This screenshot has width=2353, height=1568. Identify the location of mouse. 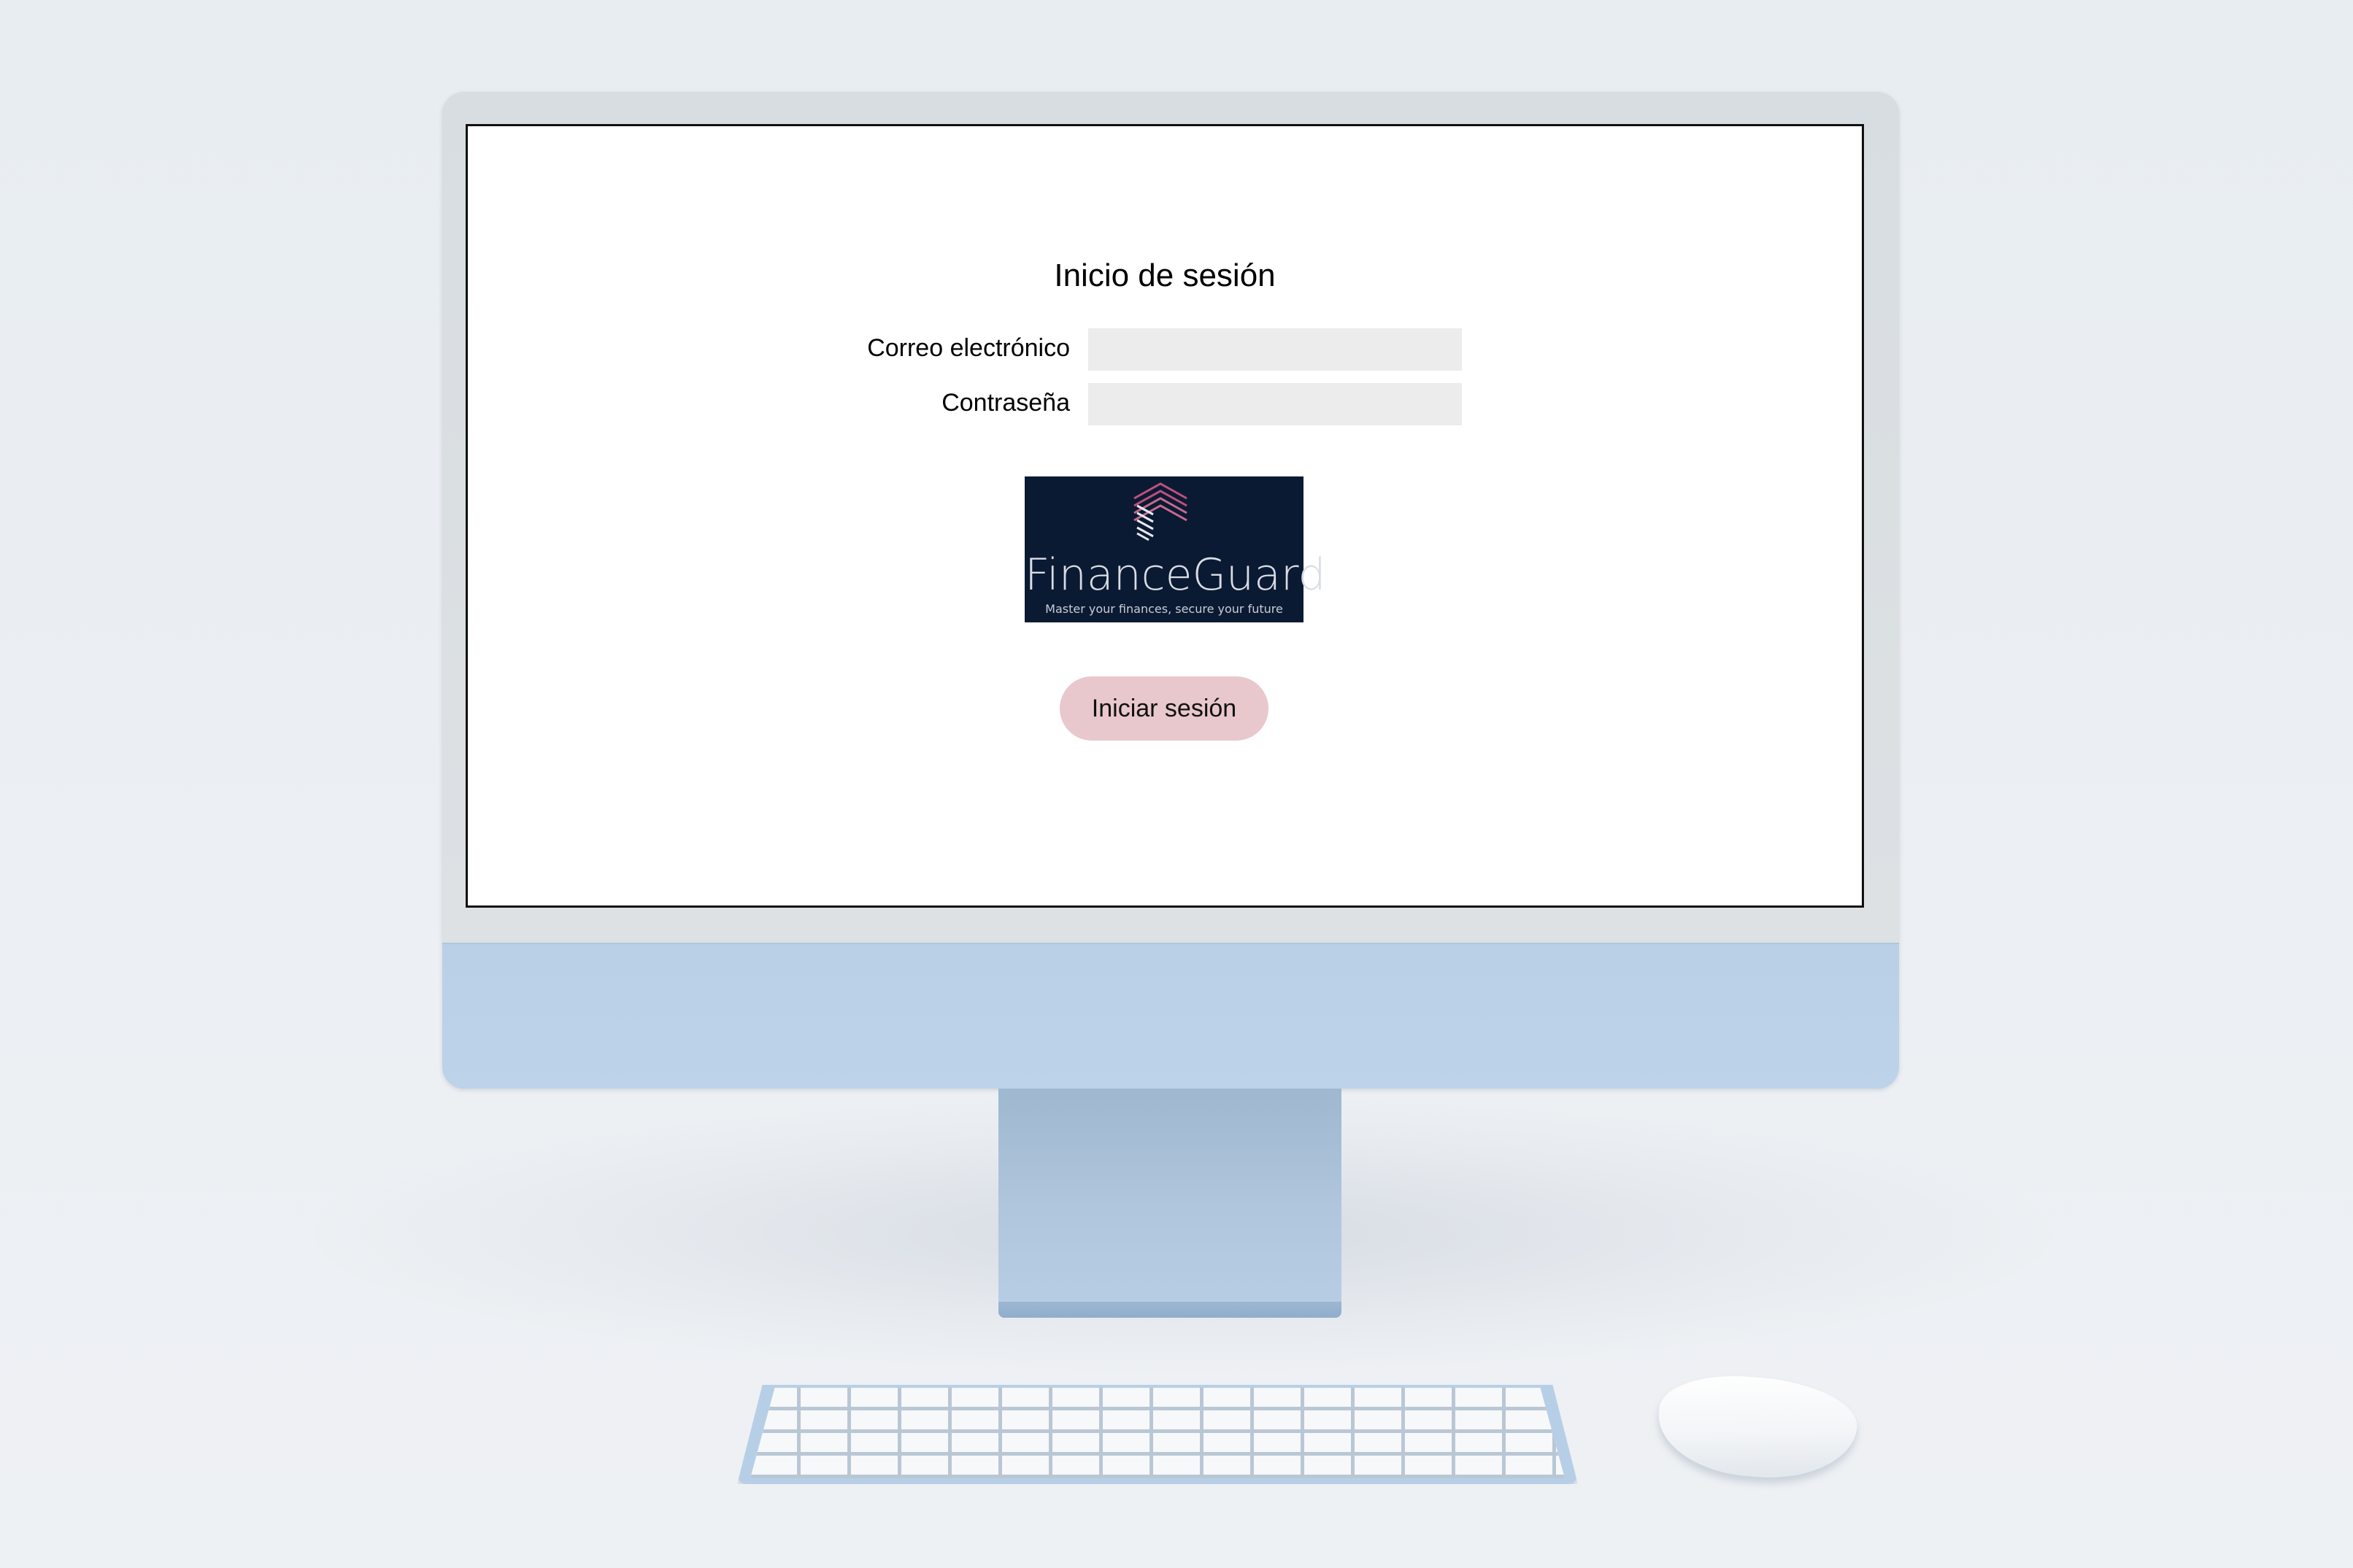
(1757, 1427).